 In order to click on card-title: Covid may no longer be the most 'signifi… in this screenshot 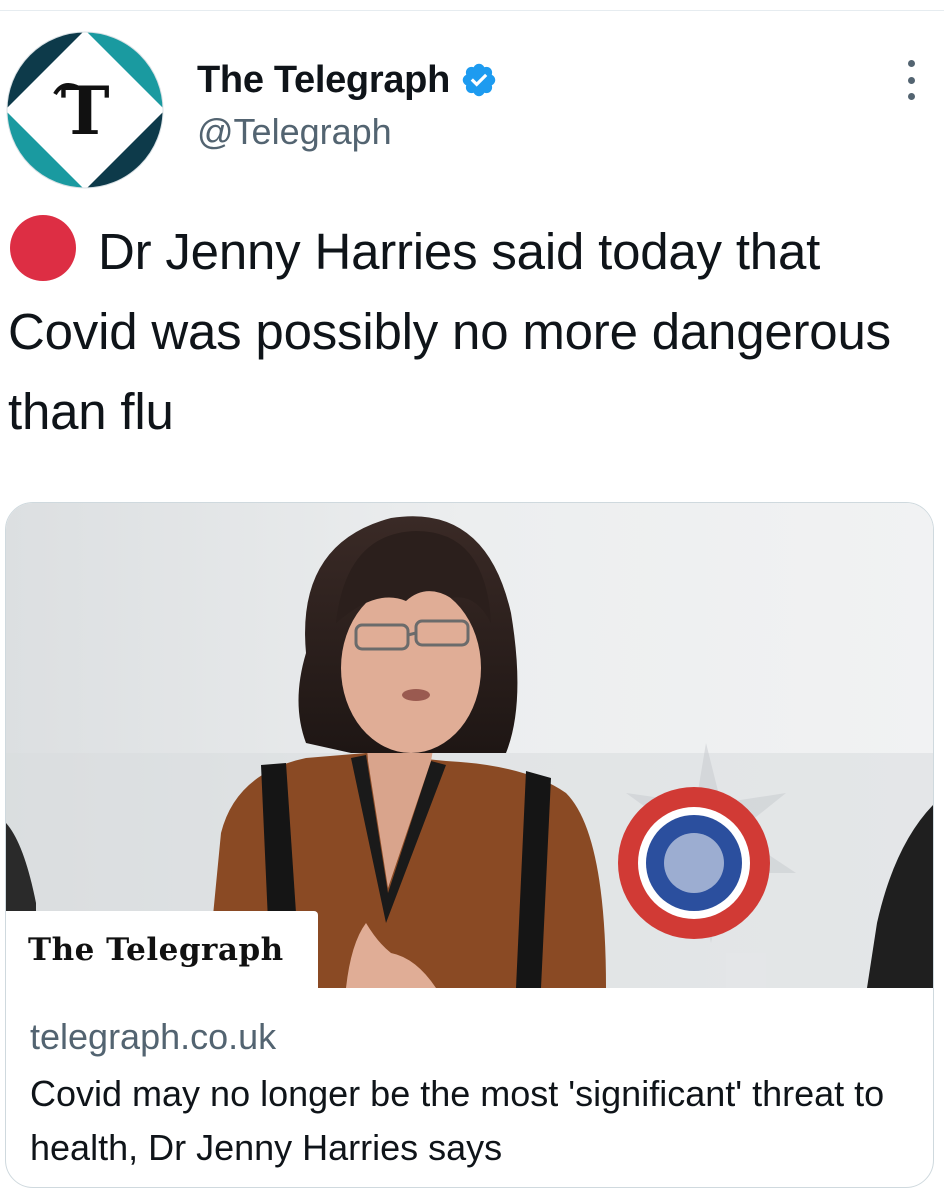, I will do `click(457, 1120)`.